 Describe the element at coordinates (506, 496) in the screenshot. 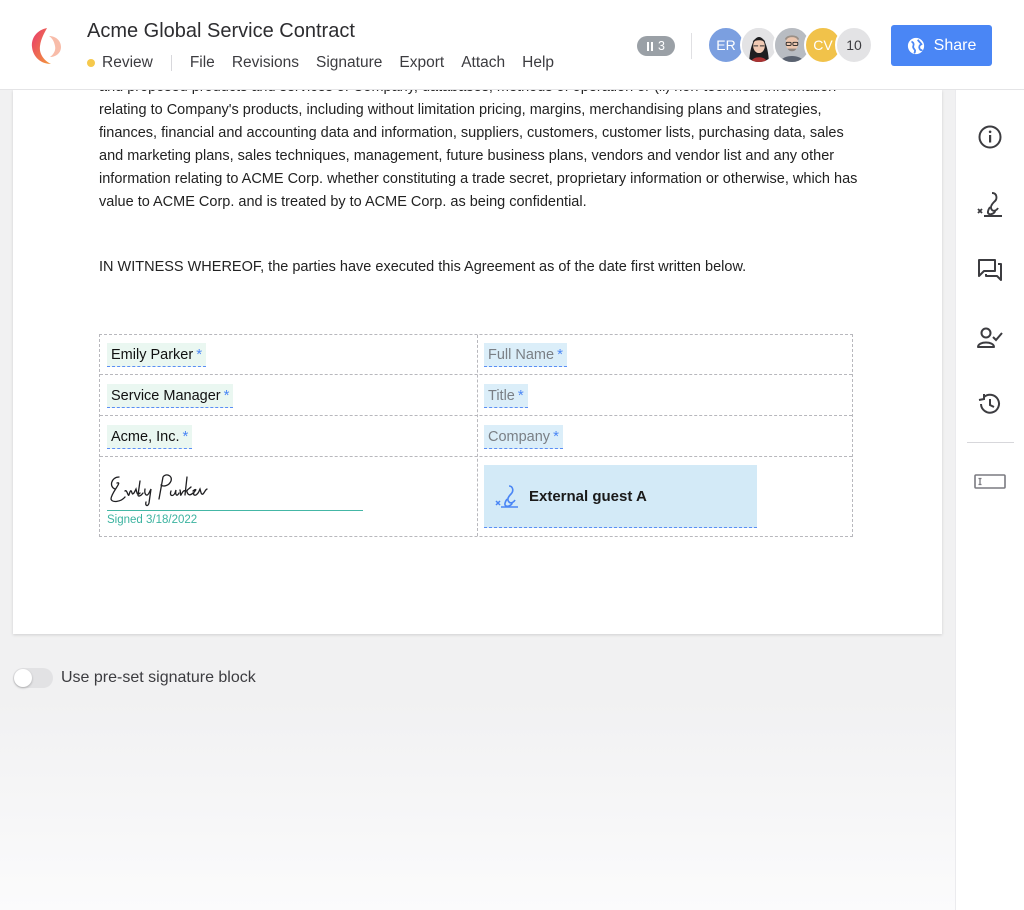

I see `signature-pen-icon` at that location.